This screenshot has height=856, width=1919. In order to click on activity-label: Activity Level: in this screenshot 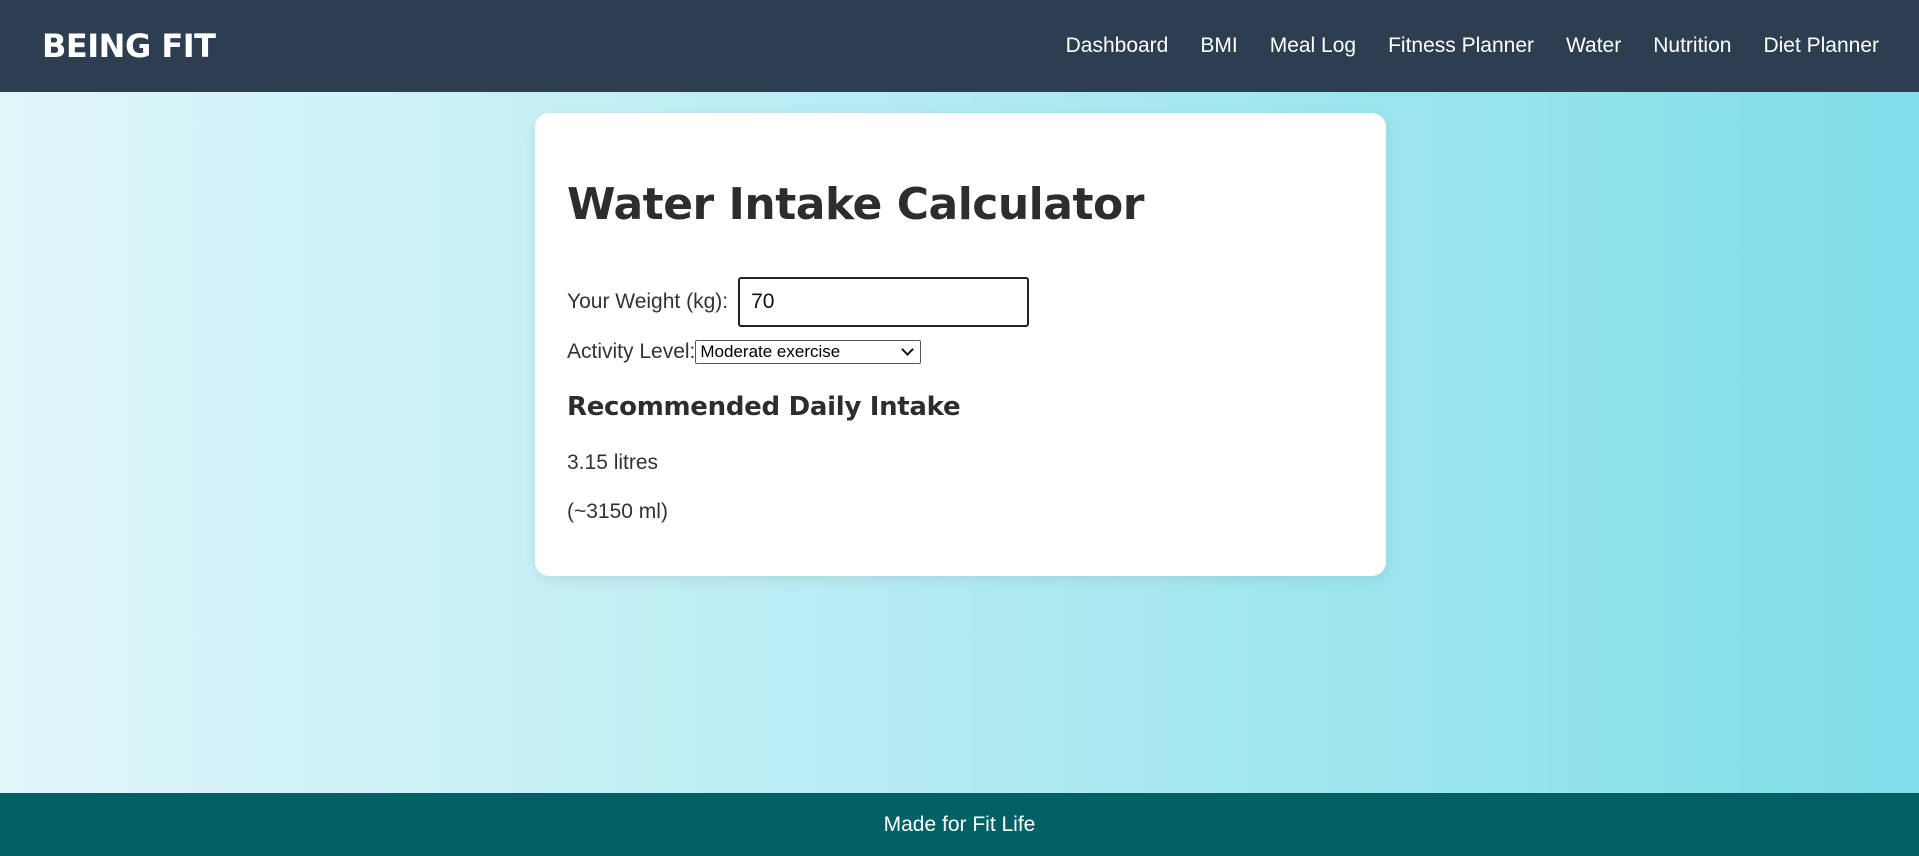, I will do `click(631, 351)`.